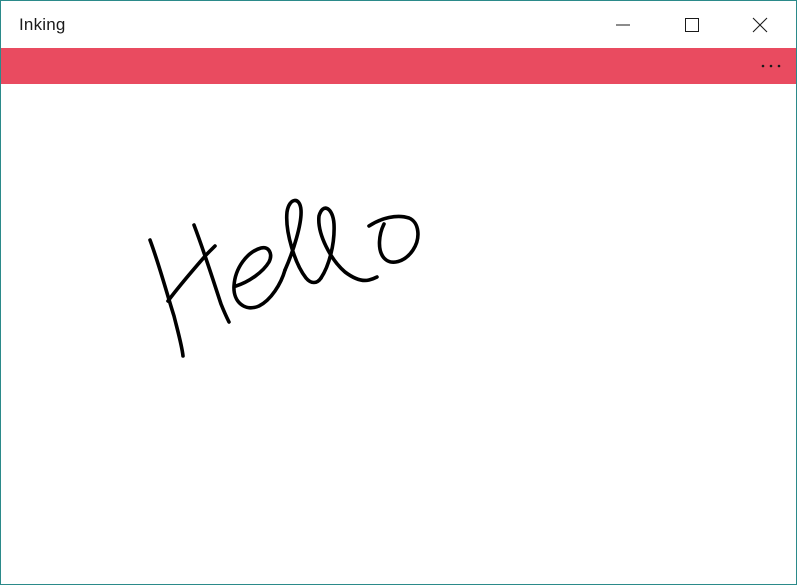 The width and height of the screenshot is (797, 585). What do you see at coordinates (398, 66) in the screenshot?
I see `command-bar` at bounding box center [398, 66].